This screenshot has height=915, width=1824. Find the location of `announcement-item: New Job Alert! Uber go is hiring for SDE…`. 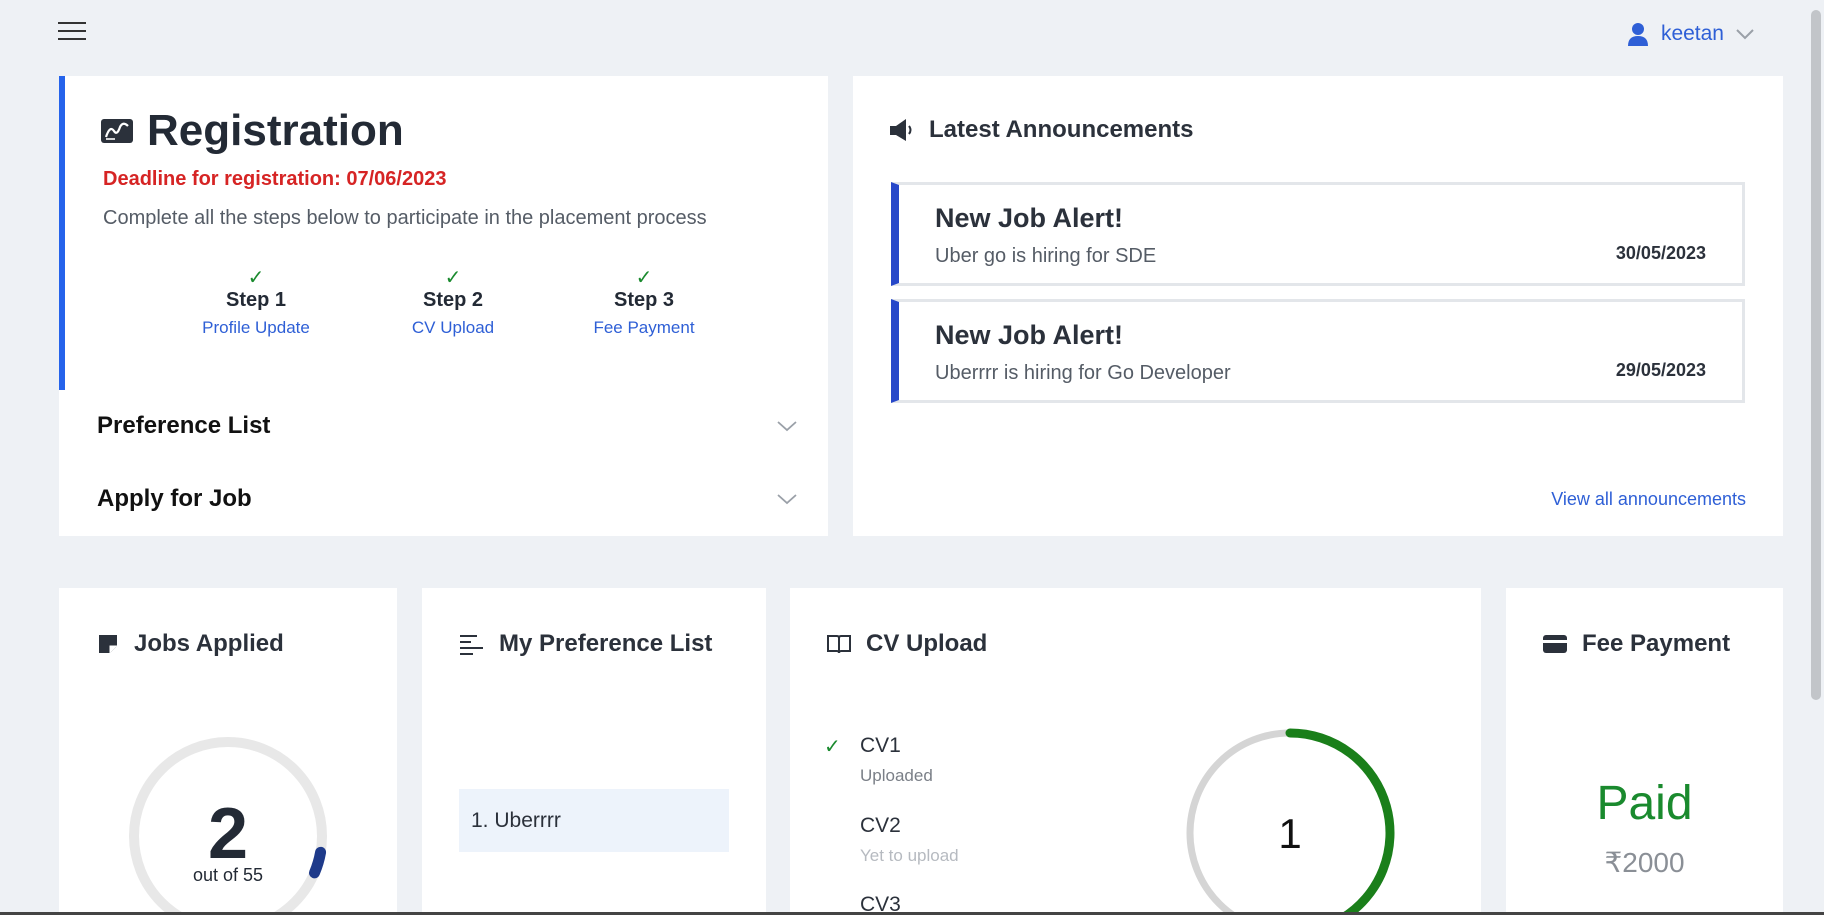

announcement-item: New Job Alert! Uber go is hiring for SDE… is located at coordinates (1318, 234).